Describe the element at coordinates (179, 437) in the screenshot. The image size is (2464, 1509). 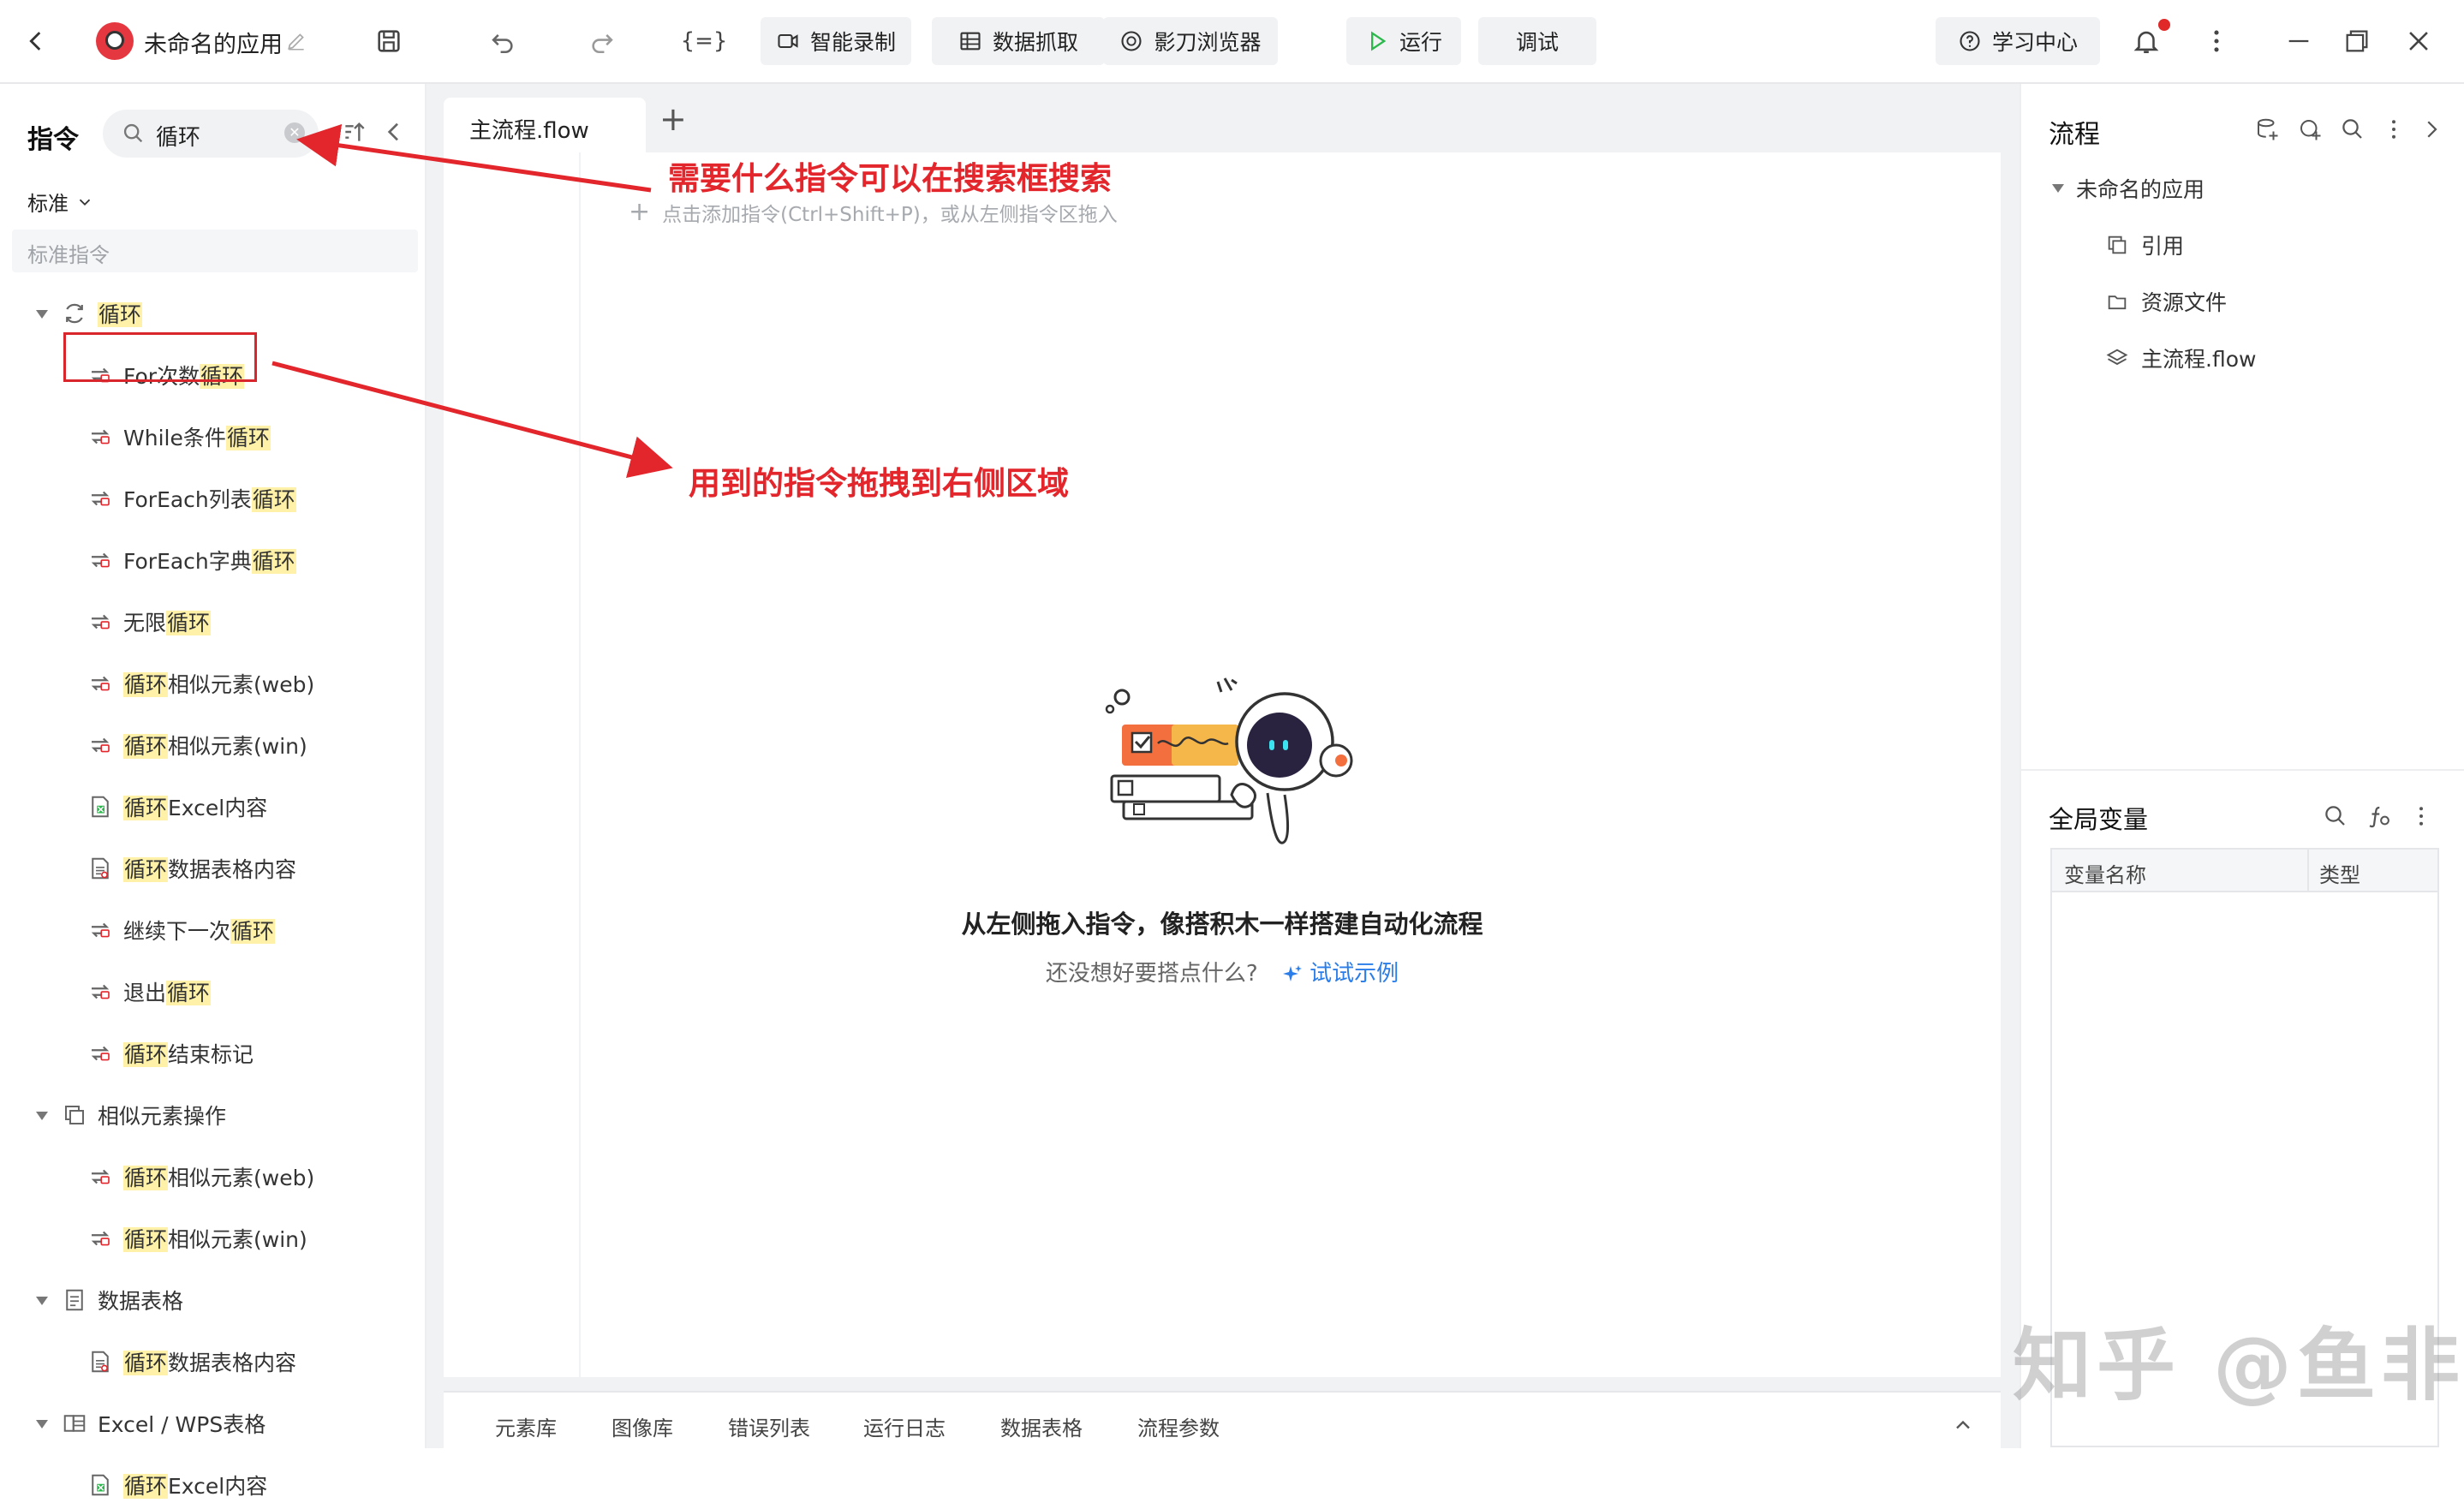
I see `instruction-item: While条件循环` at that location.